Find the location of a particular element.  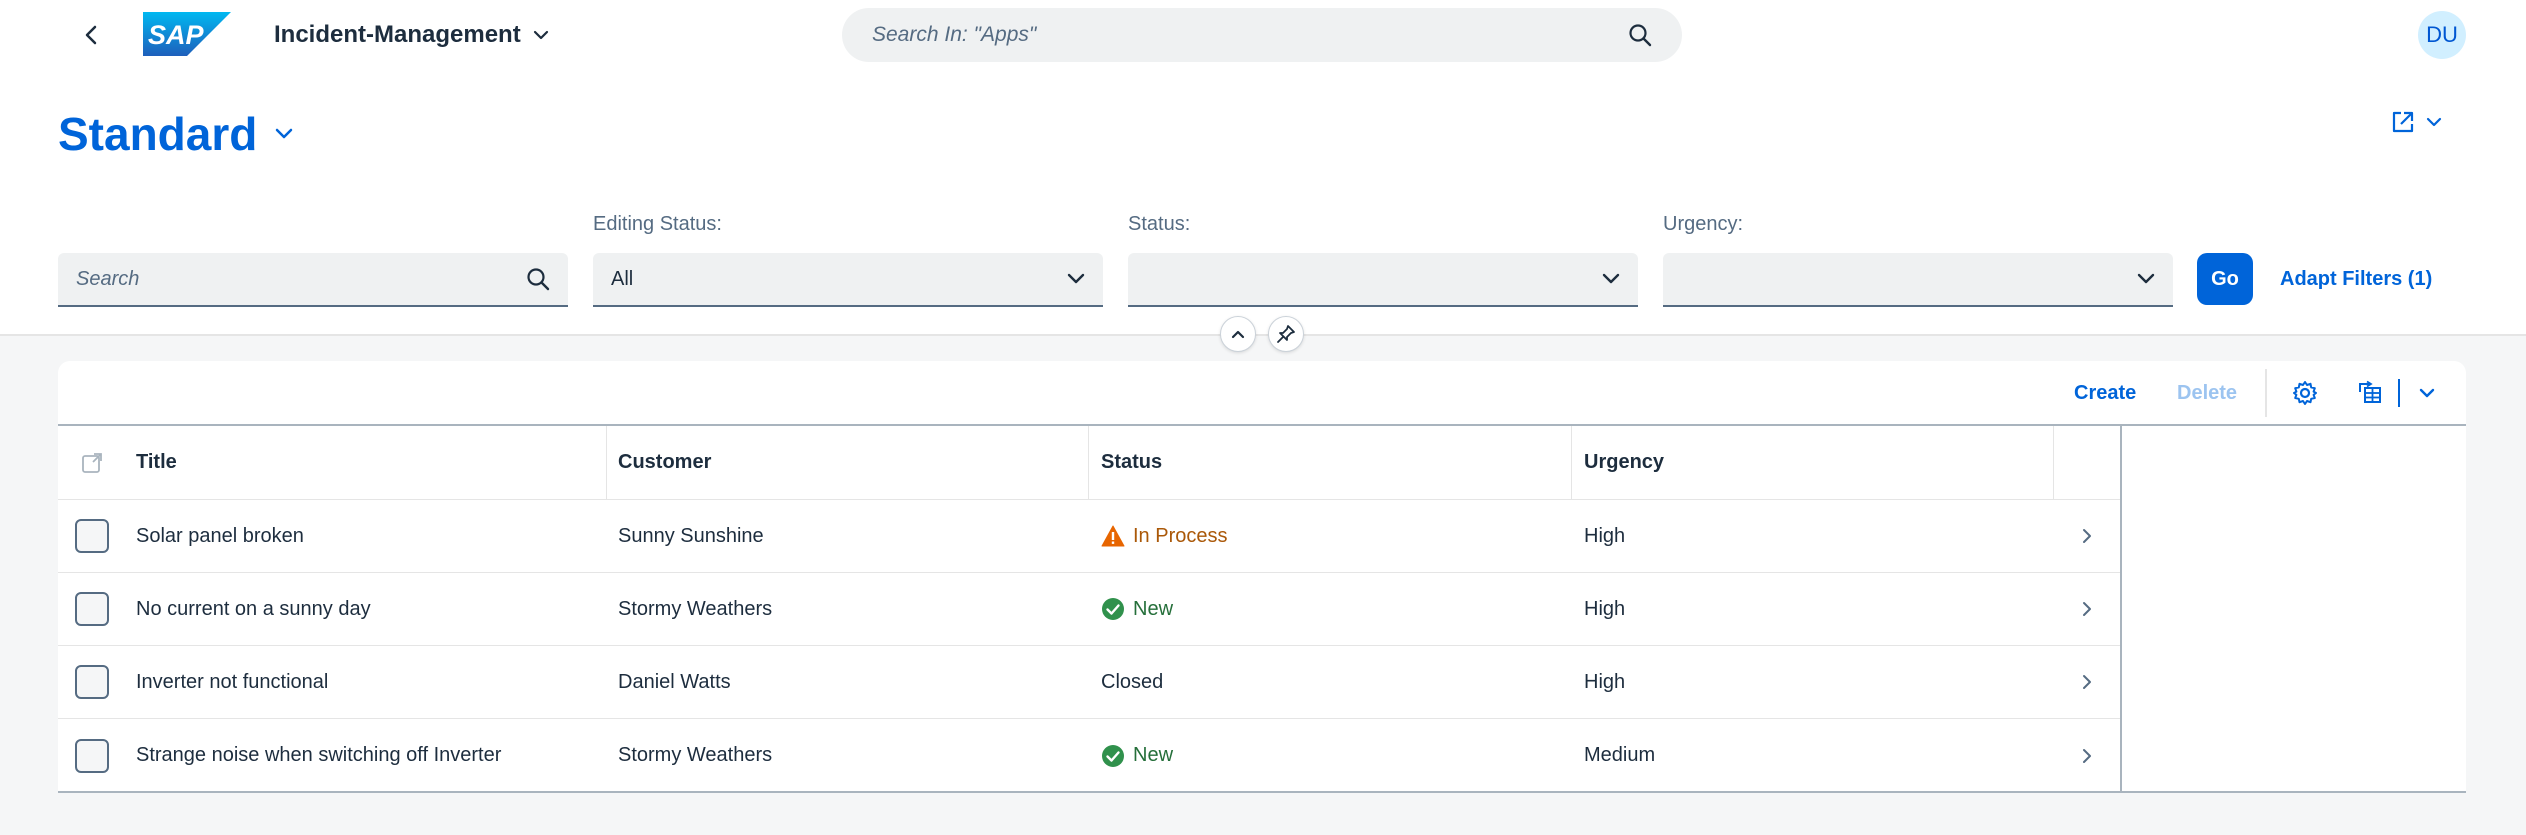

chevron-up-icon is located at coordinates (1238, 334).